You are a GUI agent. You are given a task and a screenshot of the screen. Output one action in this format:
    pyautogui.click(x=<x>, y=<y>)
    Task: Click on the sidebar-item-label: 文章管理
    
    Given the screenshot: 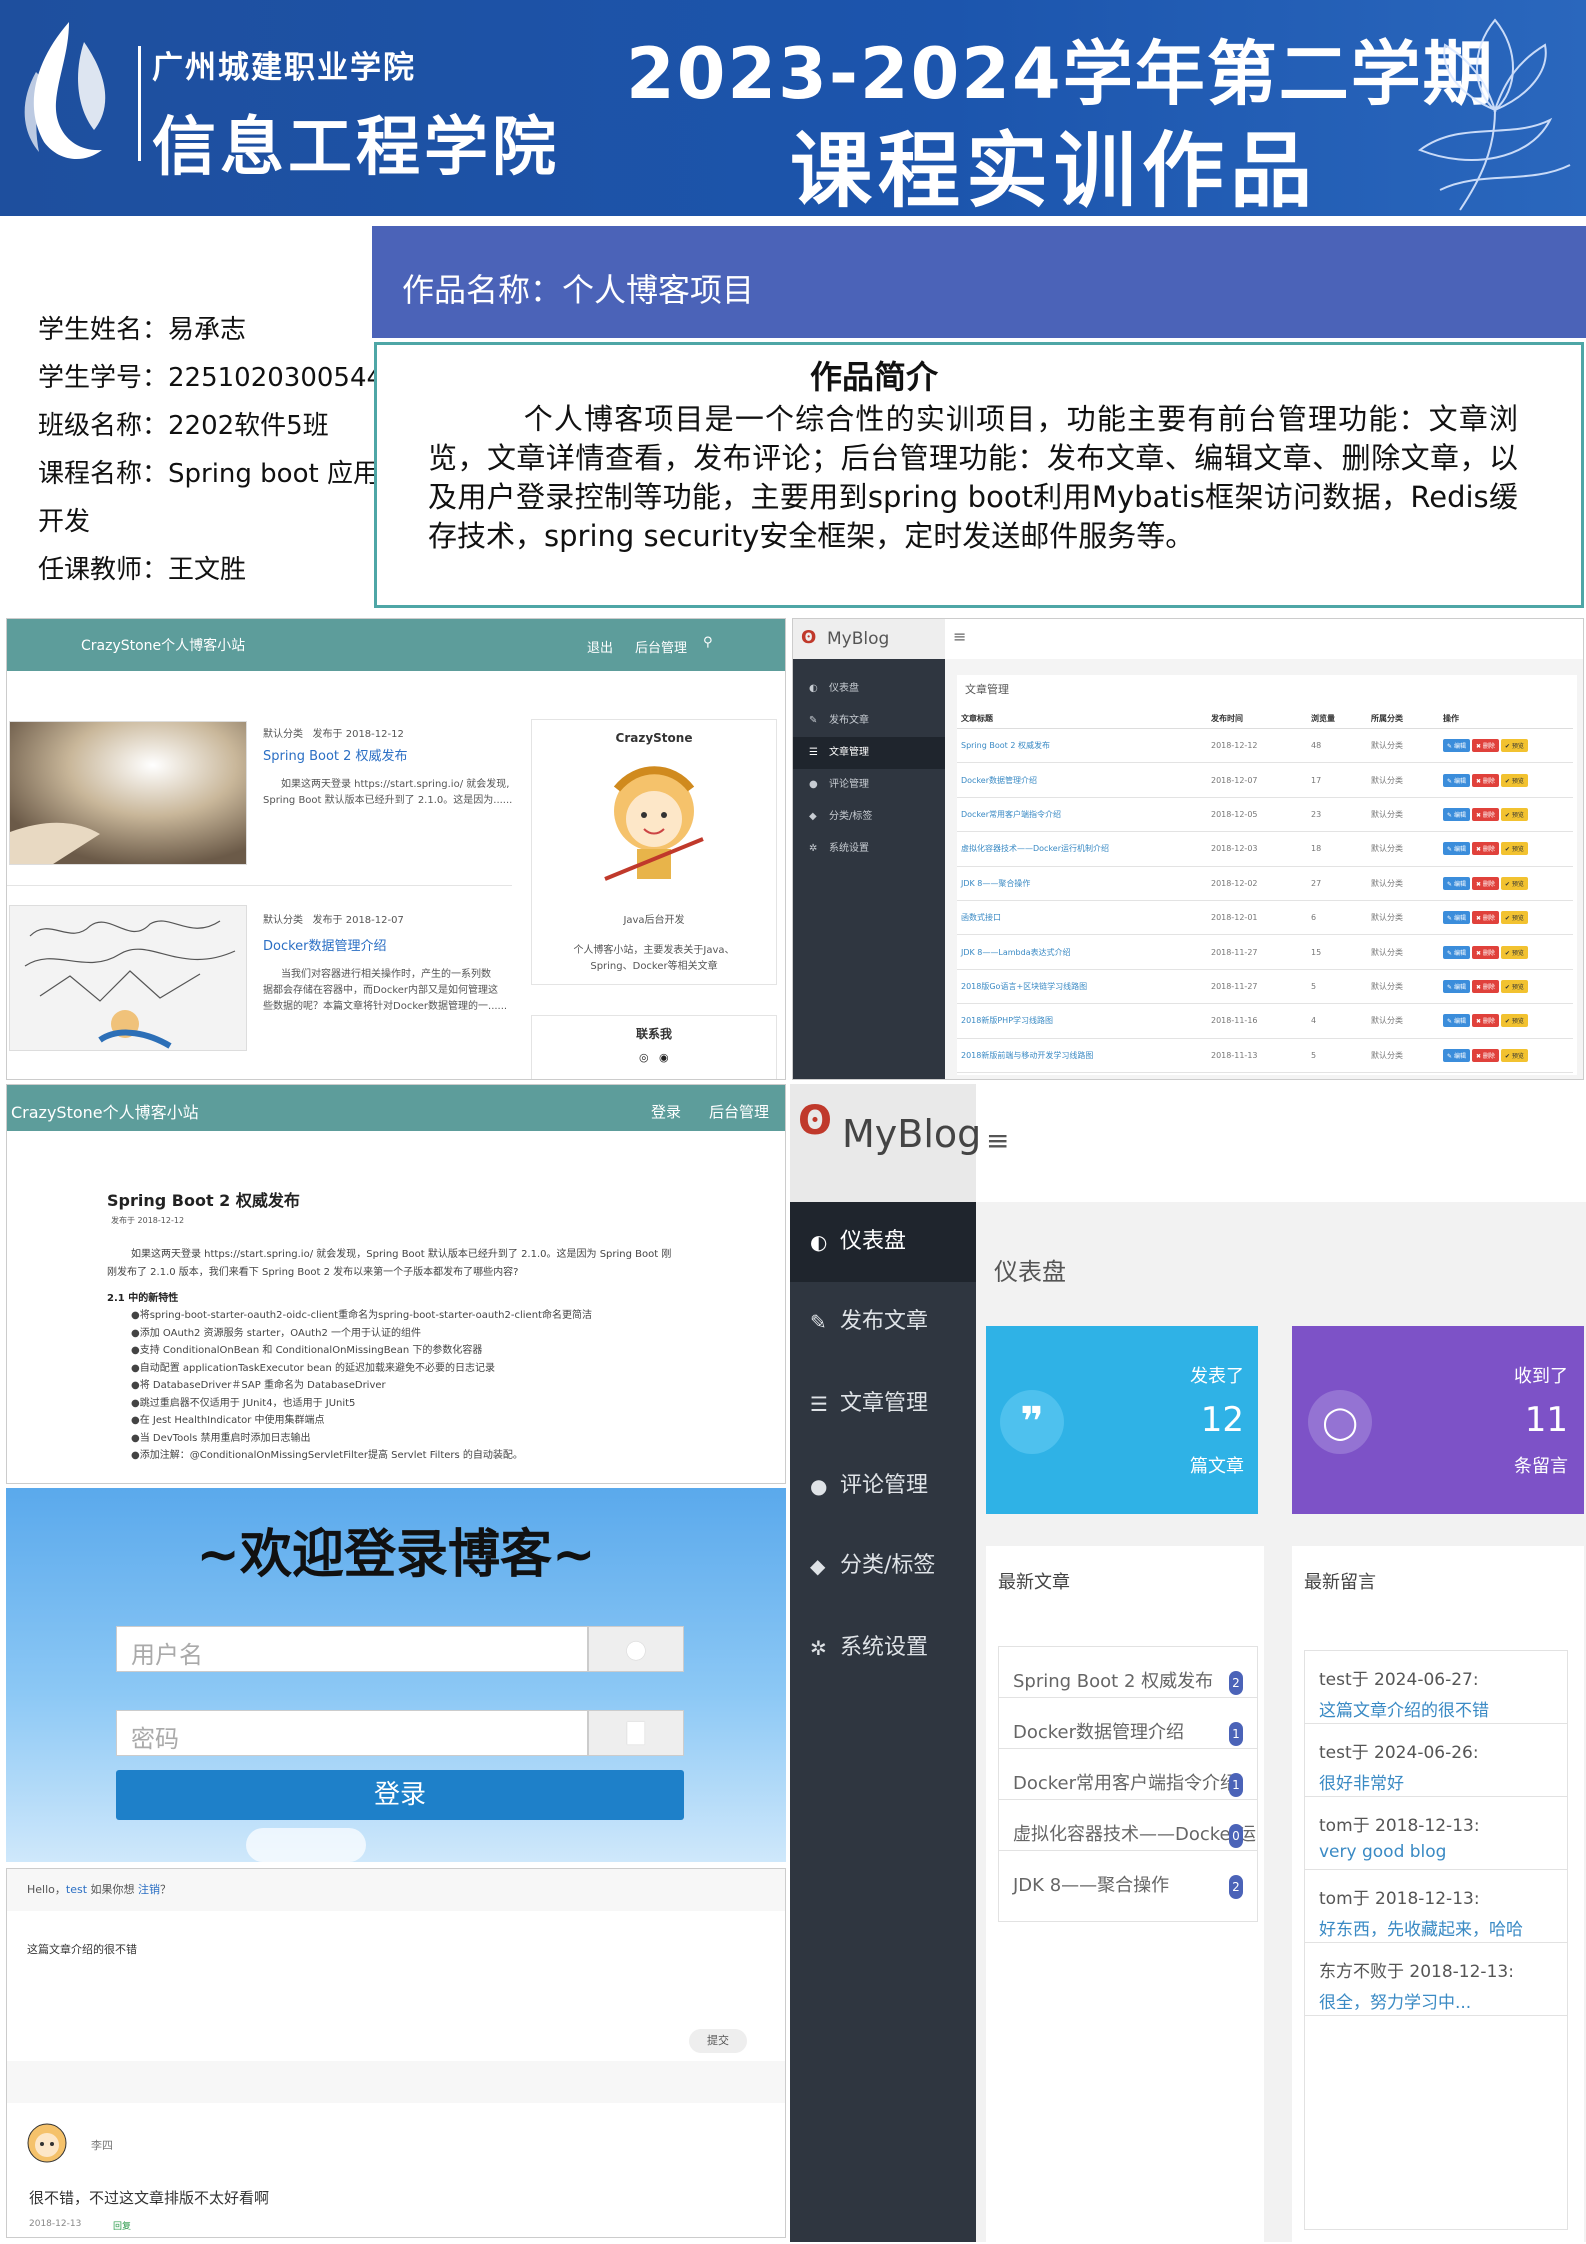 What is the action you would take?
    pyautogui.click(x=884, y=1403)
    